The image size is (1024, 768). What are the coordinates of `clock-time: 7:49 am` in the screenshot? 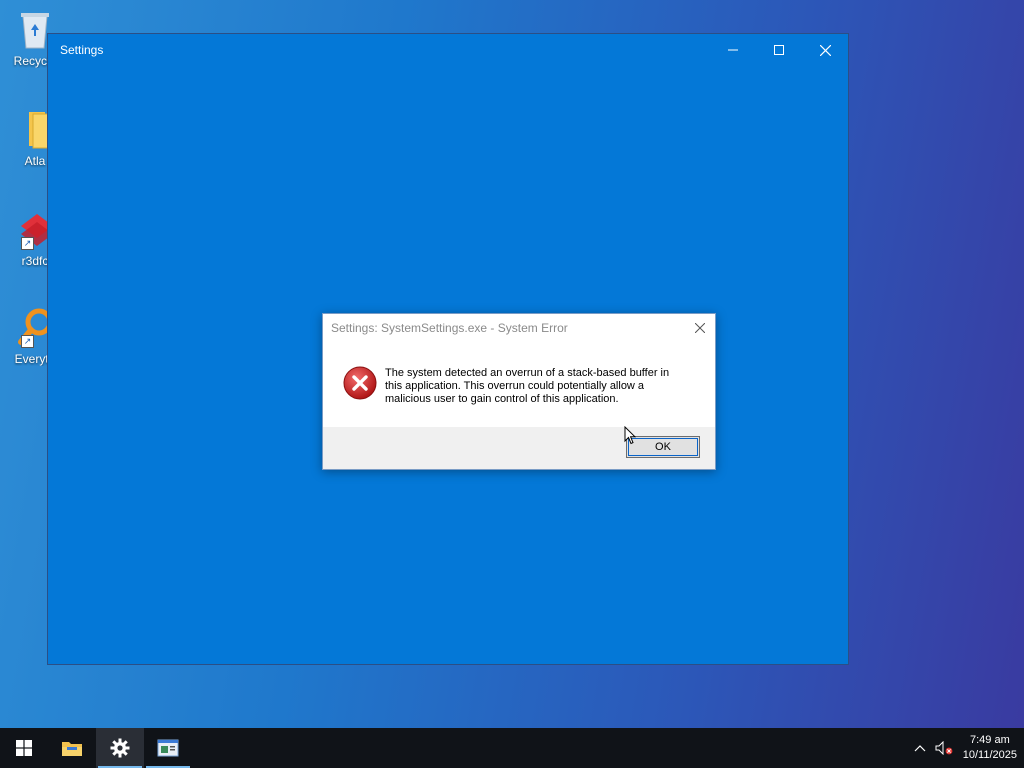 It's located at (990, 740).